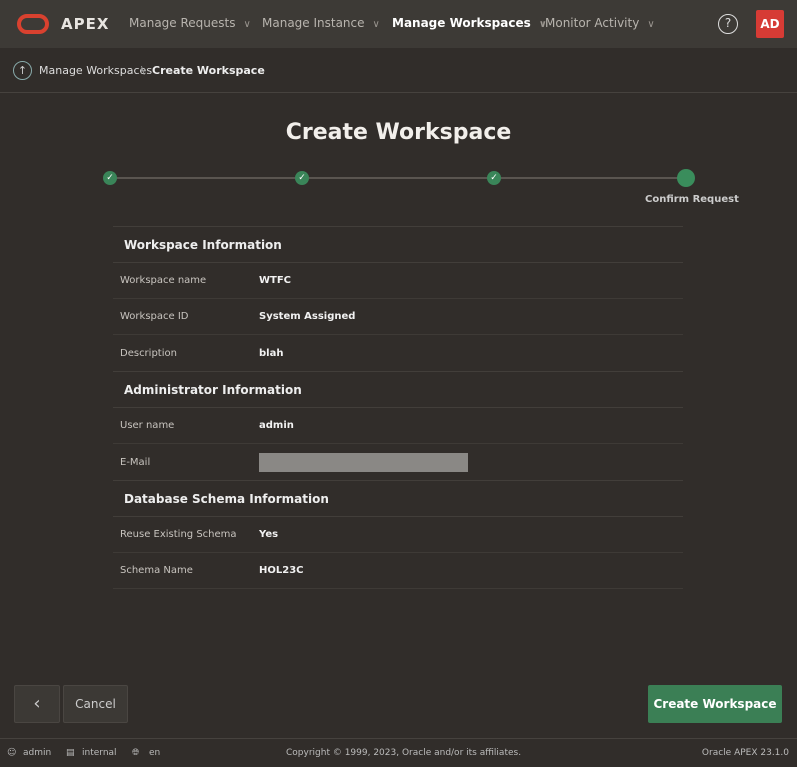  What do you see at coordinates (398, 571) in the screenshot?
I see `table-row: Schema Name HOL23C` at bounding box center [398, 571].